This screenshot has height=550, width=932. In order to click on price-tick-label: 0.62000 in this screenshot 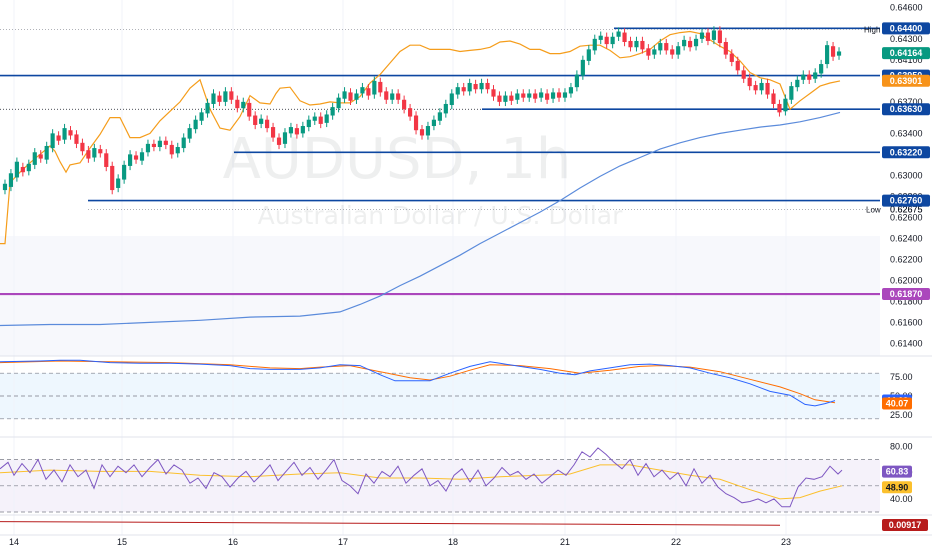, I will do `click(906, 280)`.